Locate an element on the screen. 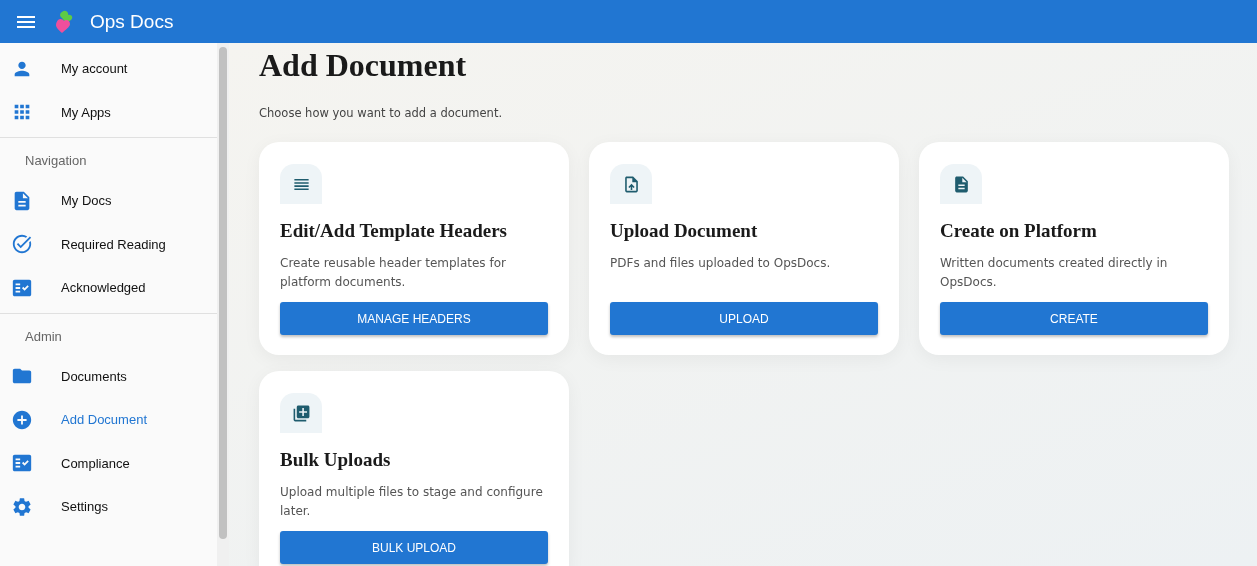  sidebar-item: My Apps is located at coordinates (108, 112).